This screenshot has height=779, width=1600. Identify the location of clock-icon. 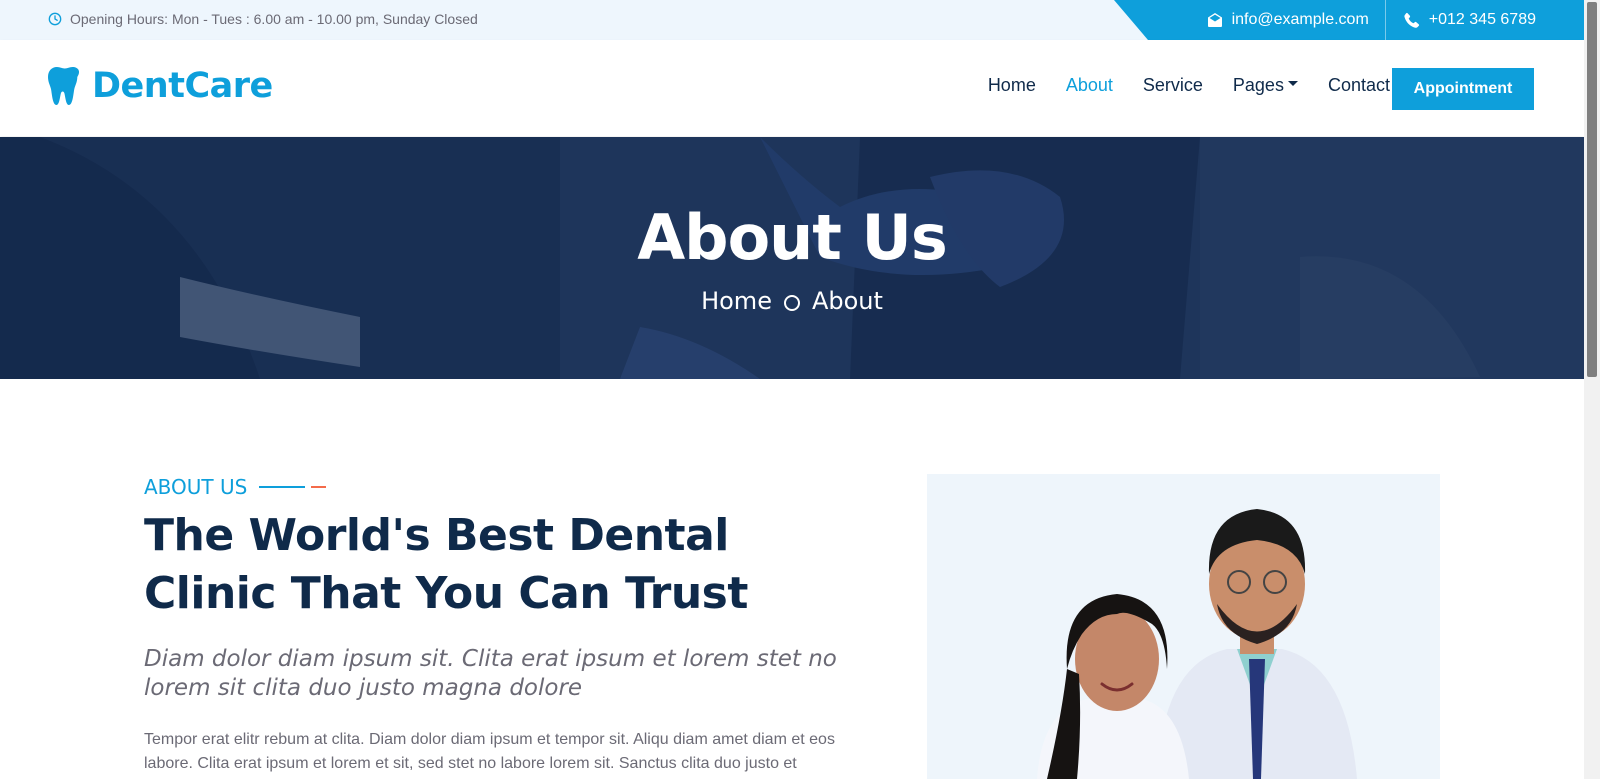
(55, 19).